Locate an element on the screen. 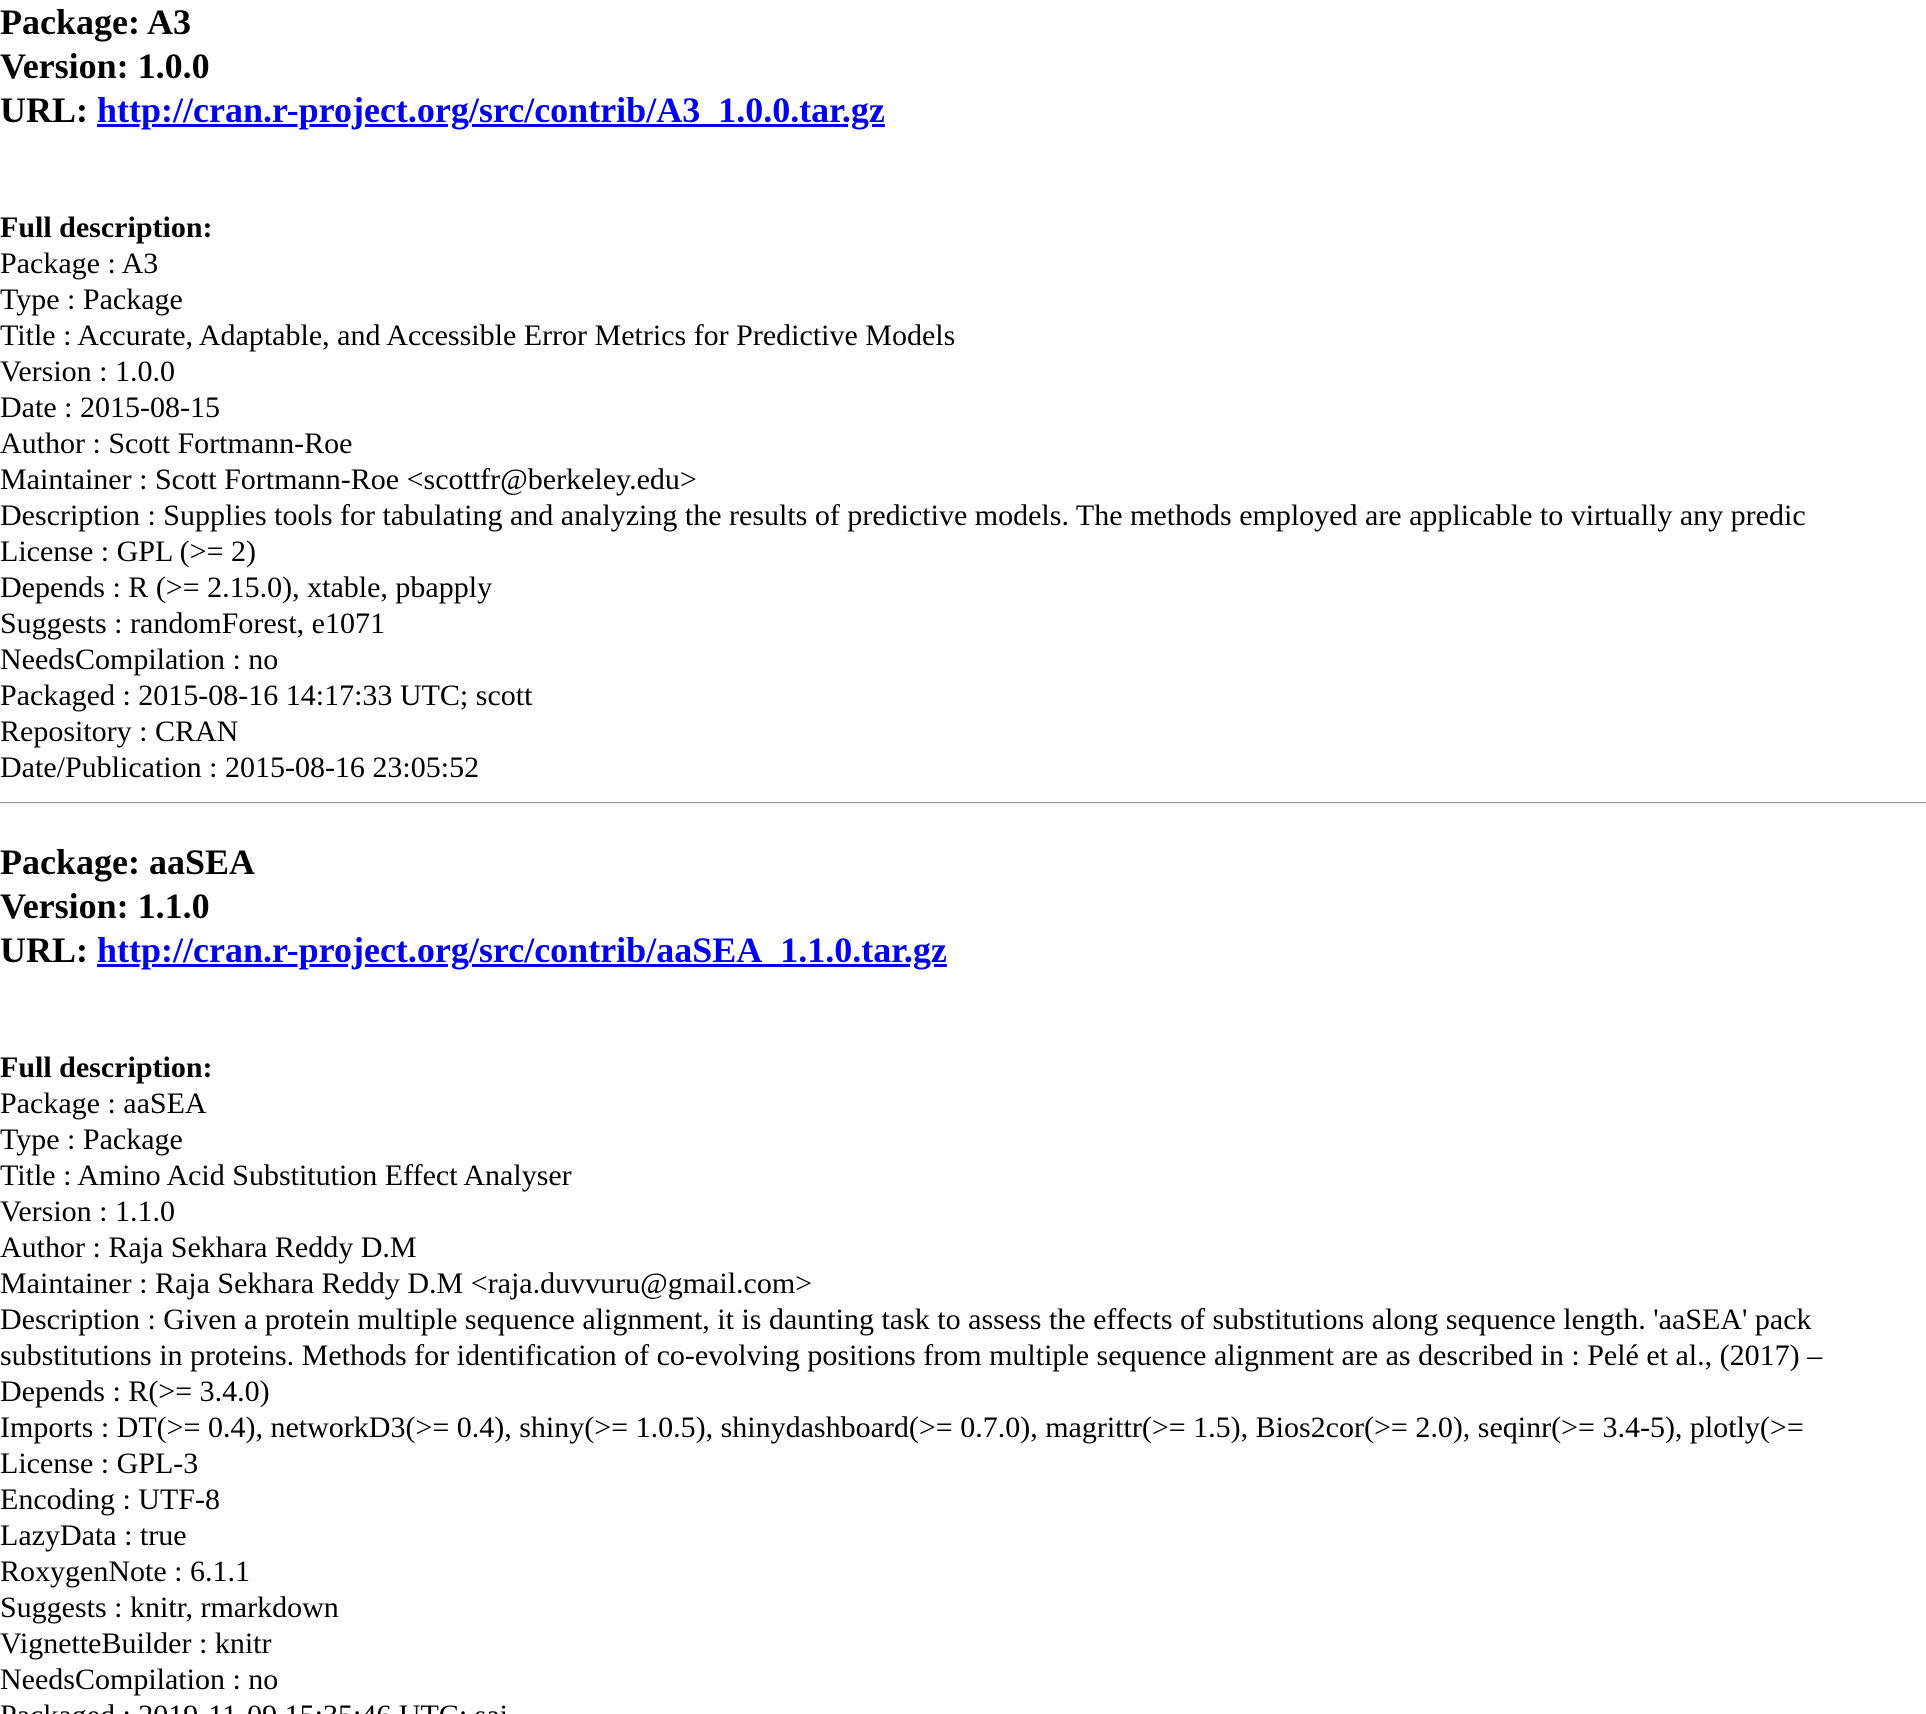 The width and height of the screenshot is (1926, 1714). field-line: Depends : R (>= 2.15.0), xtable, pbapply is located at coordinates (246, 587).